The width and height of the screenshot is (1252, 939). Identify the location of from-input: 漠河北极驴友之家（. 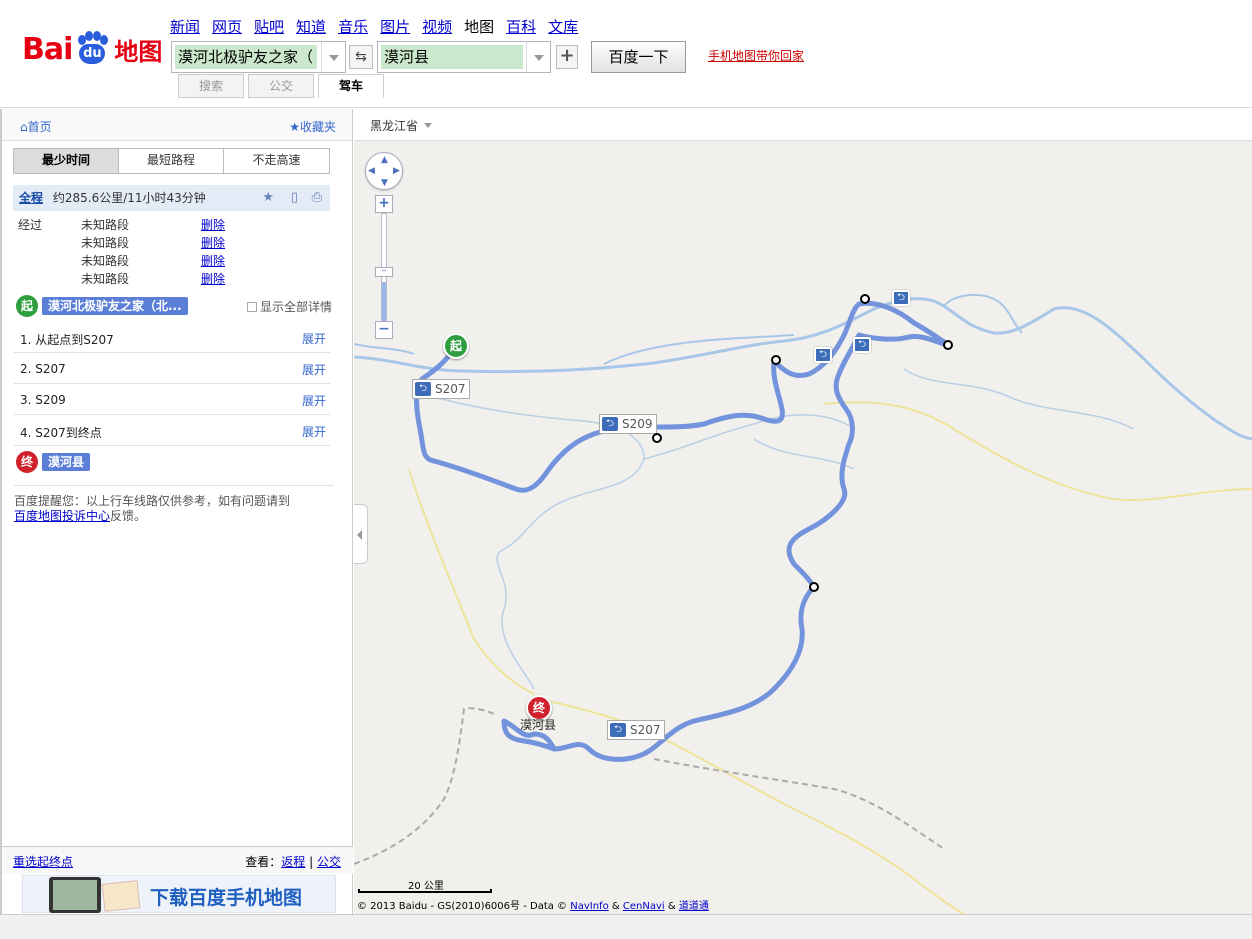
(258, 57).